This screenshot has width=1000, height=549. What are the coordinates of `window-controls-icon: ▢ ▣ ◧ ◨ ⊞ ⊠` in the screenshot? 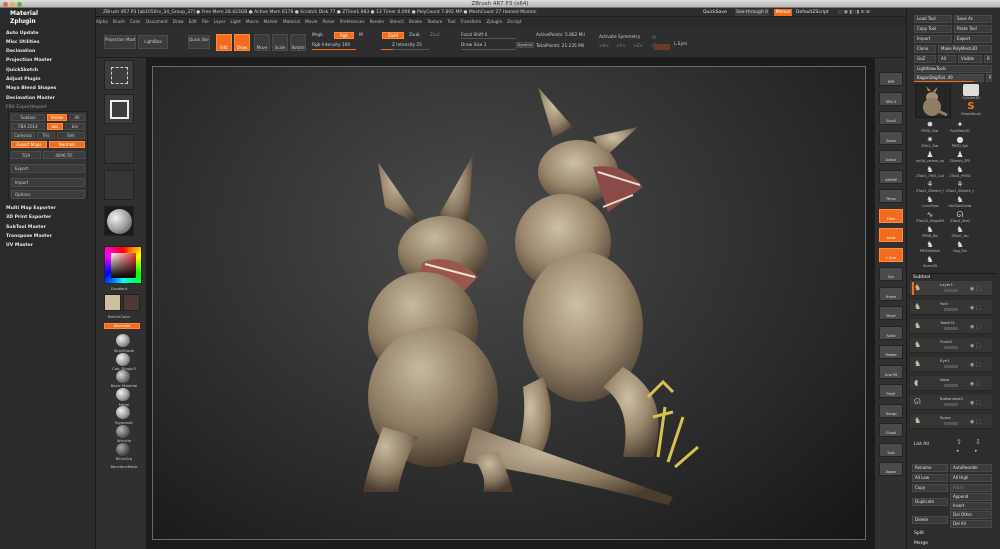 It's located at (854, 12).